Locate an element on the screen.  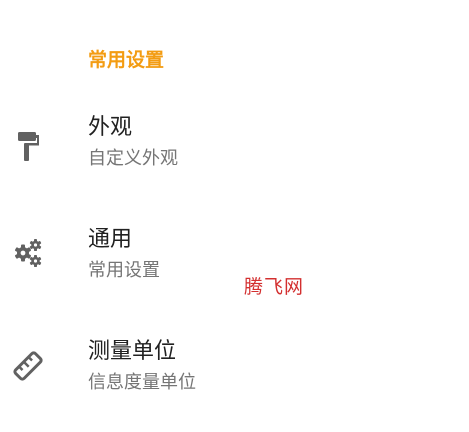
pref-title-units: 测量单位 is located at coordinates (132, 351).